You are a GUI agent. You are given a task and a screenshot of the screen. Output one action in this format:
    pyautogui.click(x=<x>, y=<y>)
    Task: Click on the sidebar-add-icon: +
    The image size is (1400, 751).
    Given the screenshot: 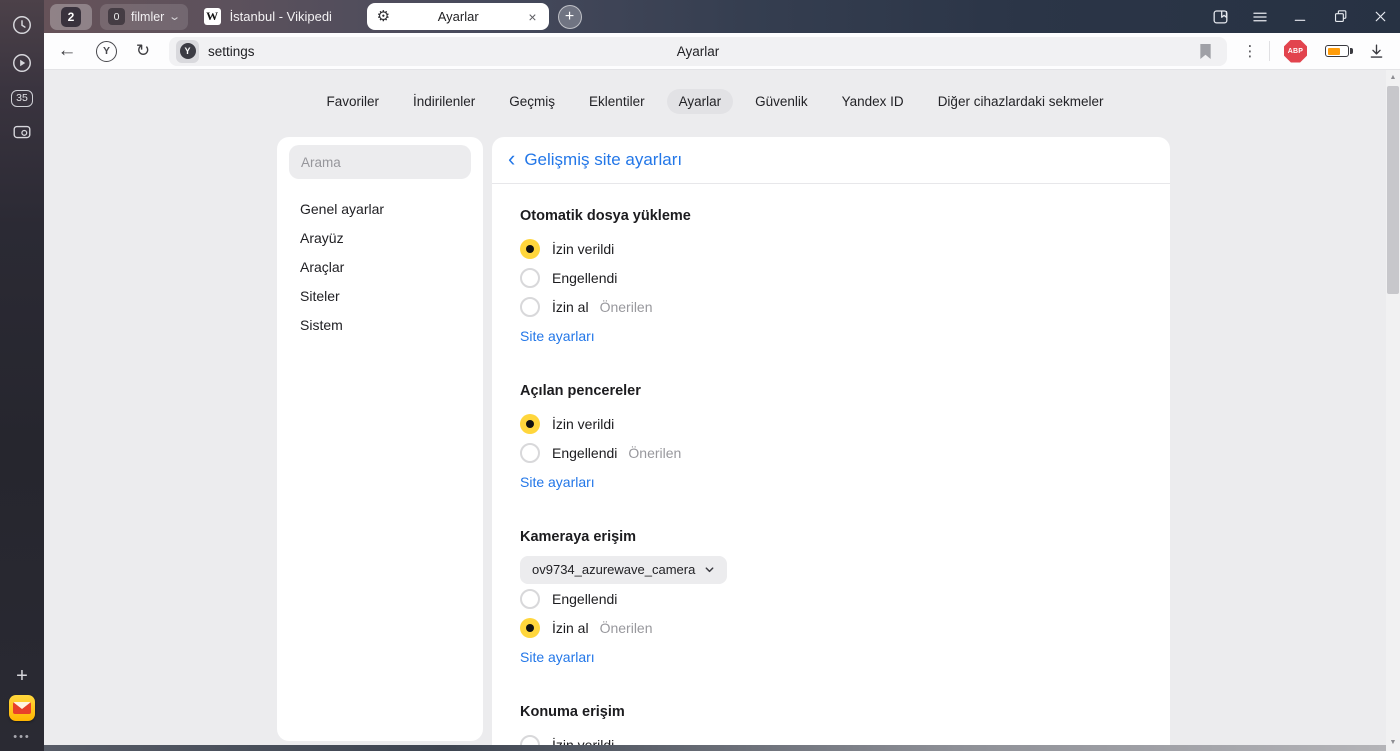 What is the action you would take?
    pyautogui.click(x=22, y=676)
    